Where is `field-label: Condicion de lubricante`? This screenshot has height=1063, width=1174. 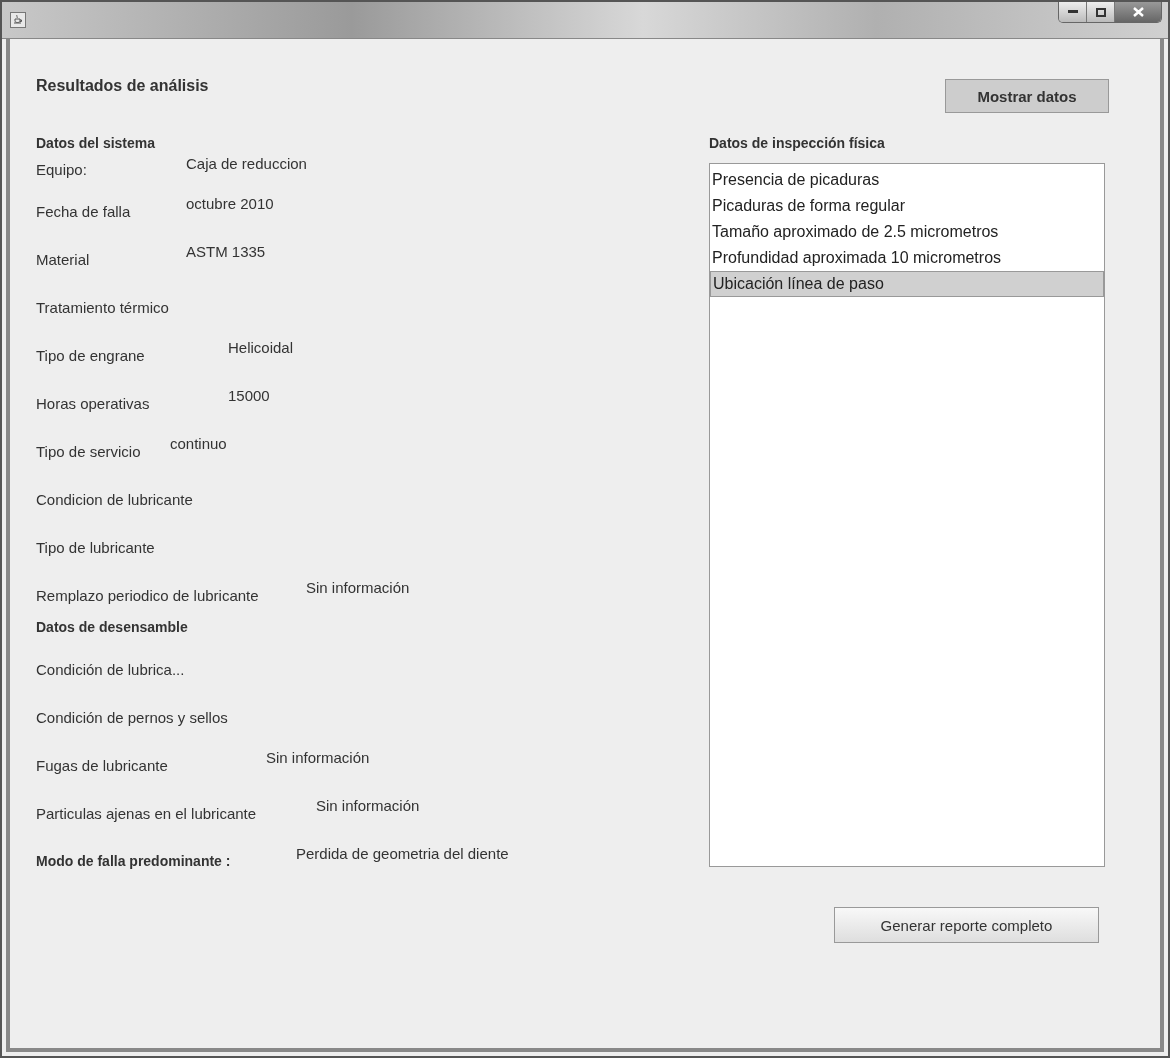 field-label: Condicion de lubricante is located at coordinates (114, 499).